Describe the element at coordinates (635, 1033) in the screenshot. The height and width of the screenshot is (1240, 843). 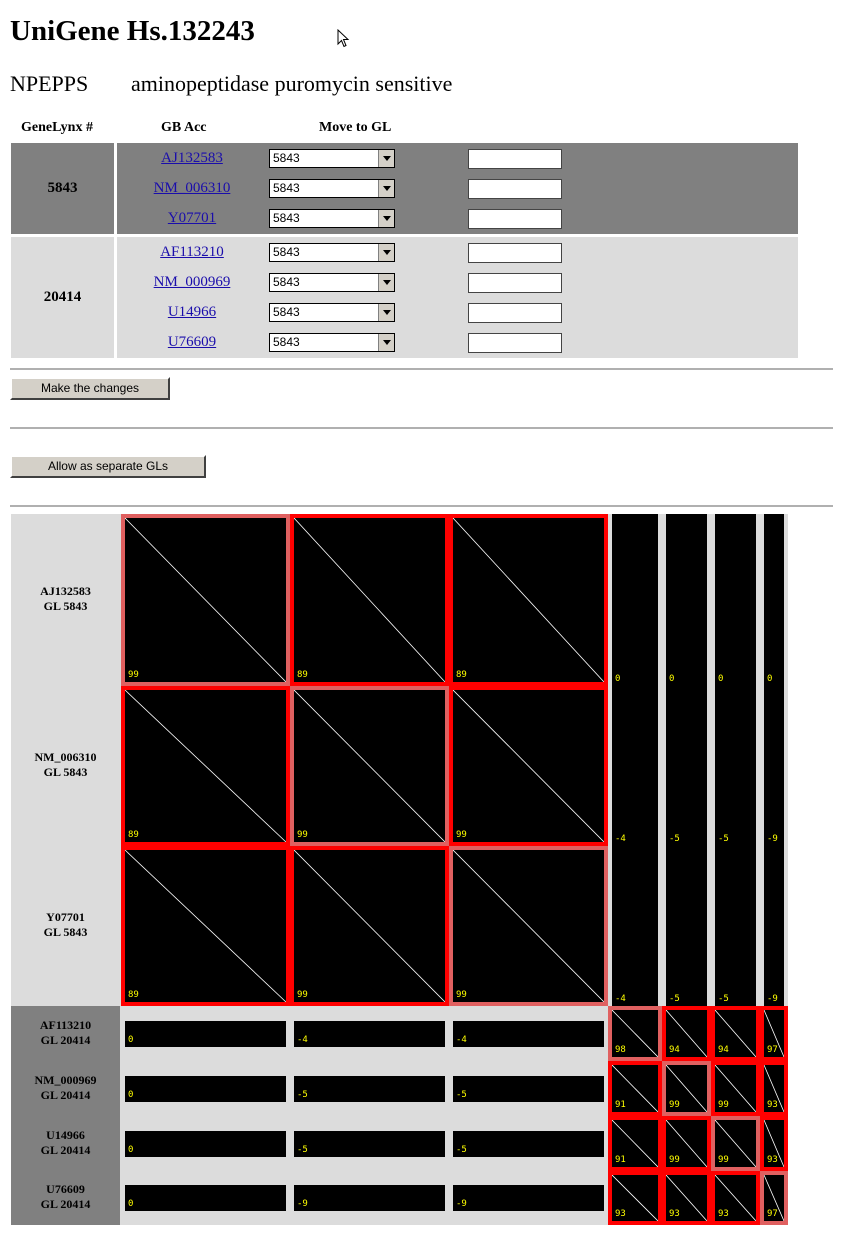
I see `dotplot-cell: 98` at that location.